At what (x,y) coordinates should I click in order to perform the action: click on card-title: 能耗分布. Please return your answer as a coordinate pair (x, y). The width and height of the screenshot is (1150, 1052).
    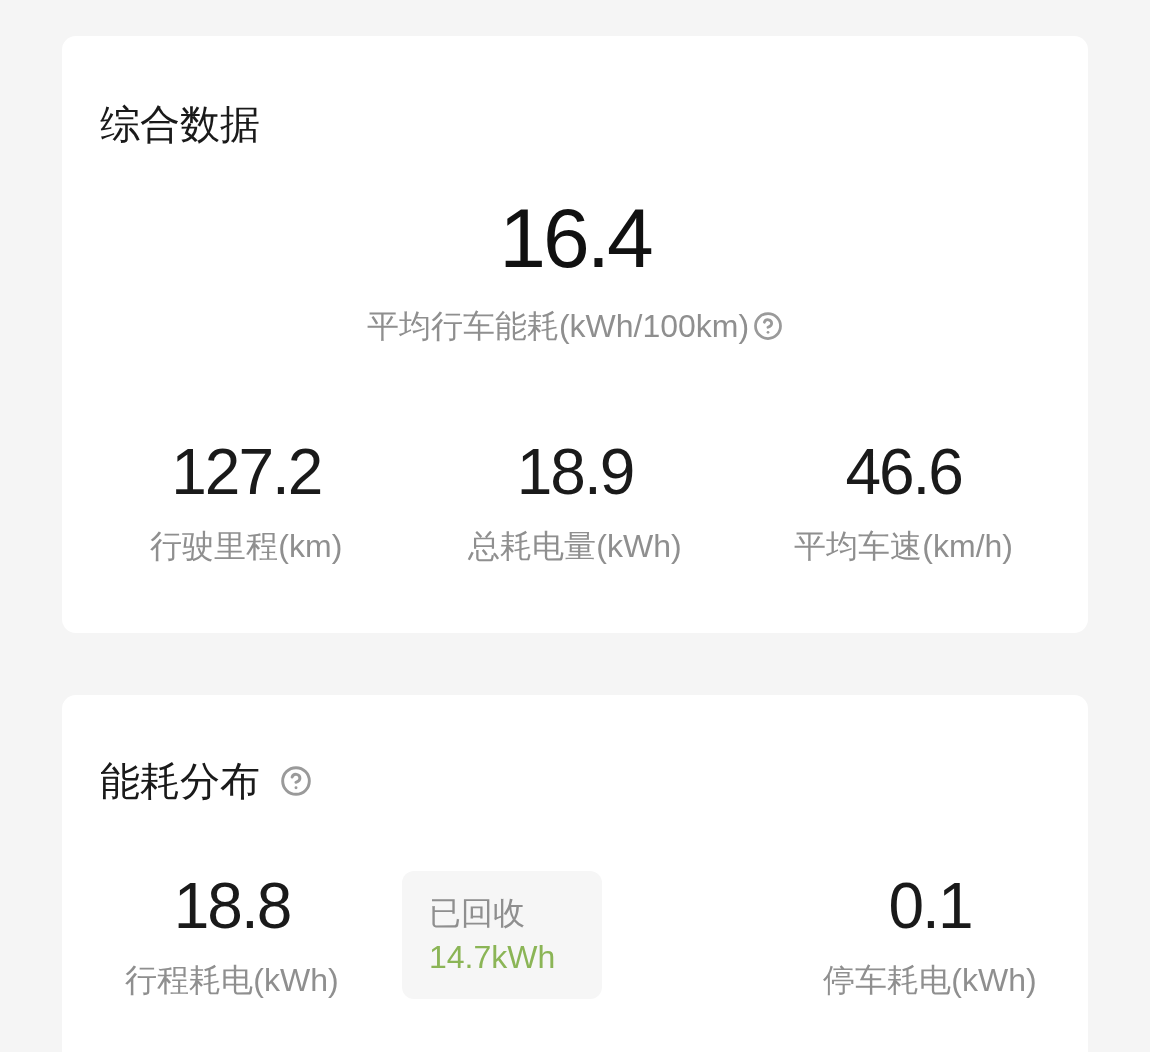
    Looking at the image, I should click on (180, 781).